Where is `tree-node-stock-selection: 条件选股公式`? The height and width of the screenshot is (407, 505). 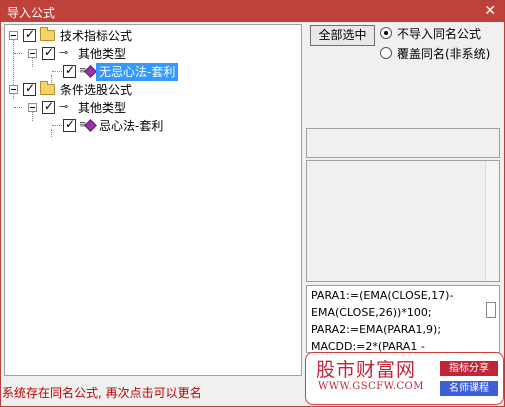
tree-node-stock-selection: 条件选股公式 is located at coordinates (150, 90).